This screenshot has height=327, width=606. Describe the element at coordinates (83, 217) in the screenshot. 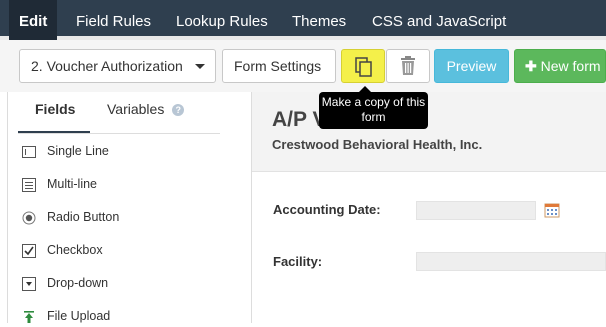

I see `field-type-label: Radio Button` at that location.